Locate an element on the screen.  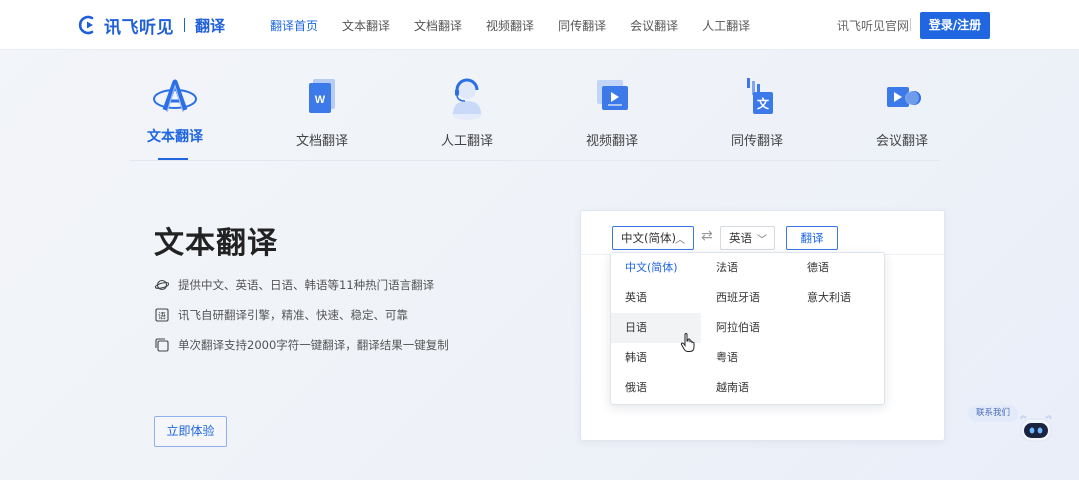
simultaneous-icon: 文 is located at coordinates (757, 97).